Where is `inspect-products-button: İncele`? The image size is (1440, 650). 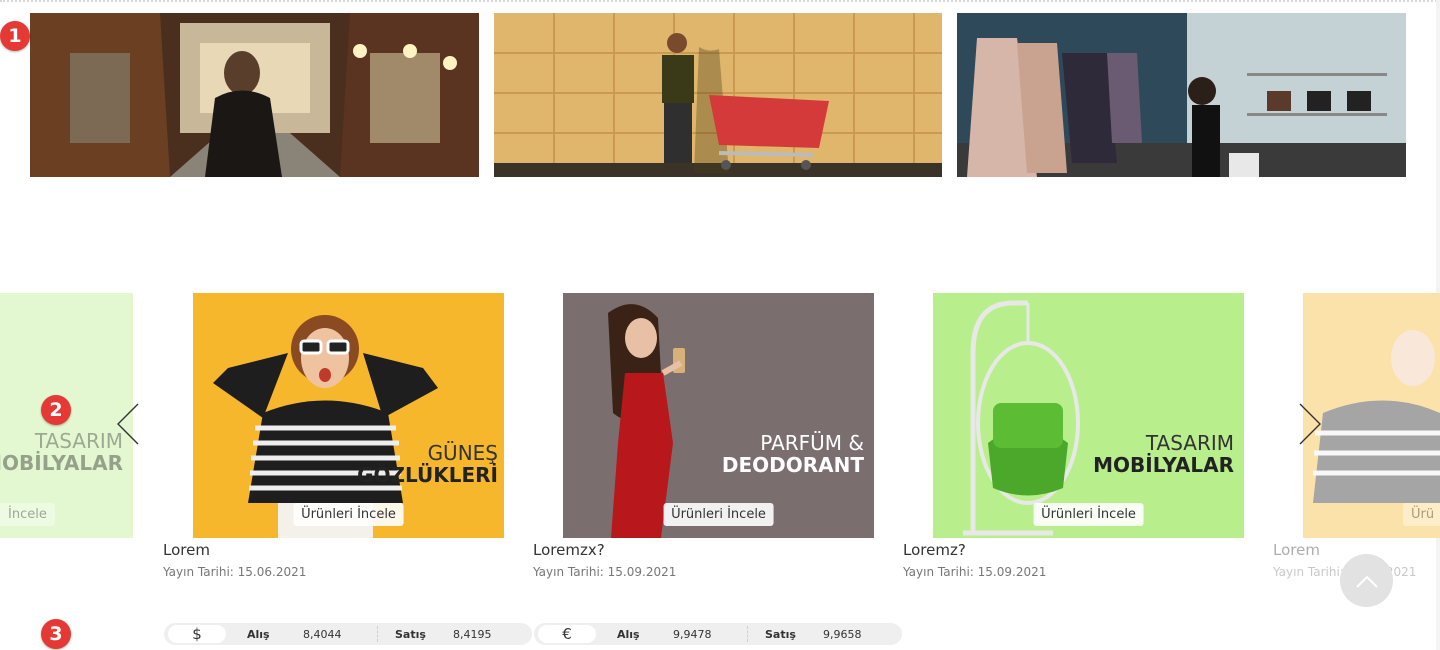
inspect-products-button: İncele is located at coordinates (27, 514).